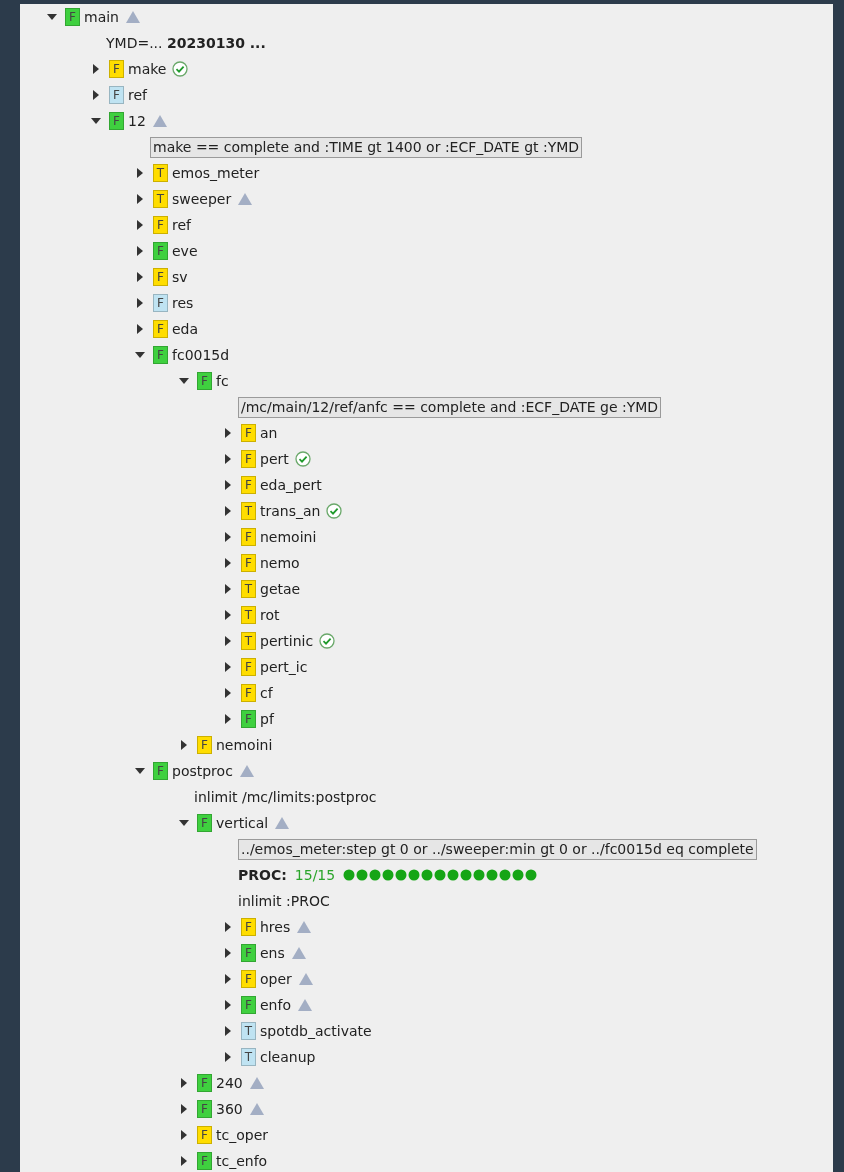 The width and height of the screenshot is (844, 1172). Describe the element at coordinates (183, 303) in the screenshot. I see `node-label: res` at that location.